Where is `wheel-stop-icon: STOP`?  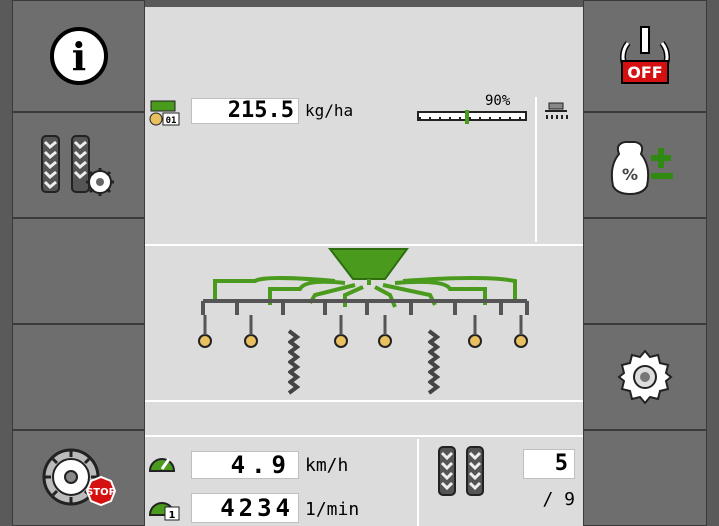
wheel-stop-icon: STOP is located at coordinates (79, 477).